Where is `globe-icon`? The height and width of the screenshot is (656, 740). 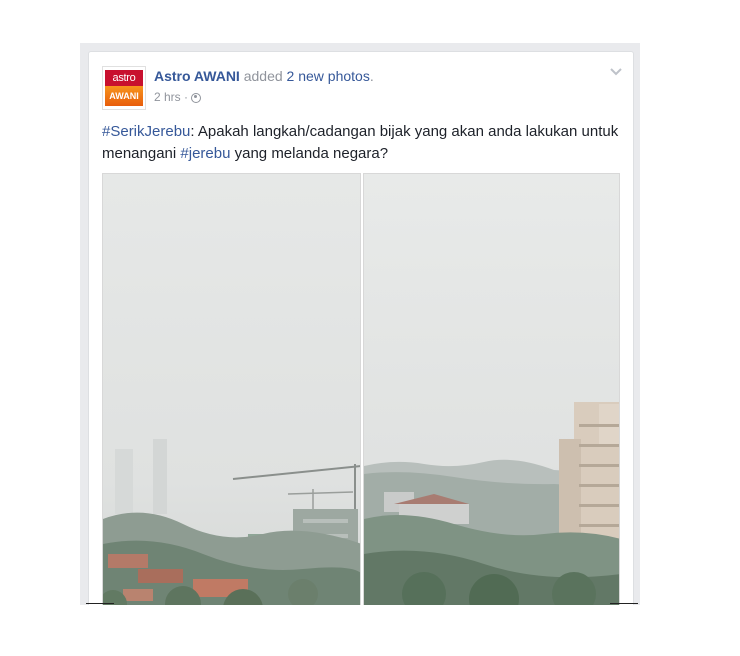 globe-icon is located at coordinates (196, 98).